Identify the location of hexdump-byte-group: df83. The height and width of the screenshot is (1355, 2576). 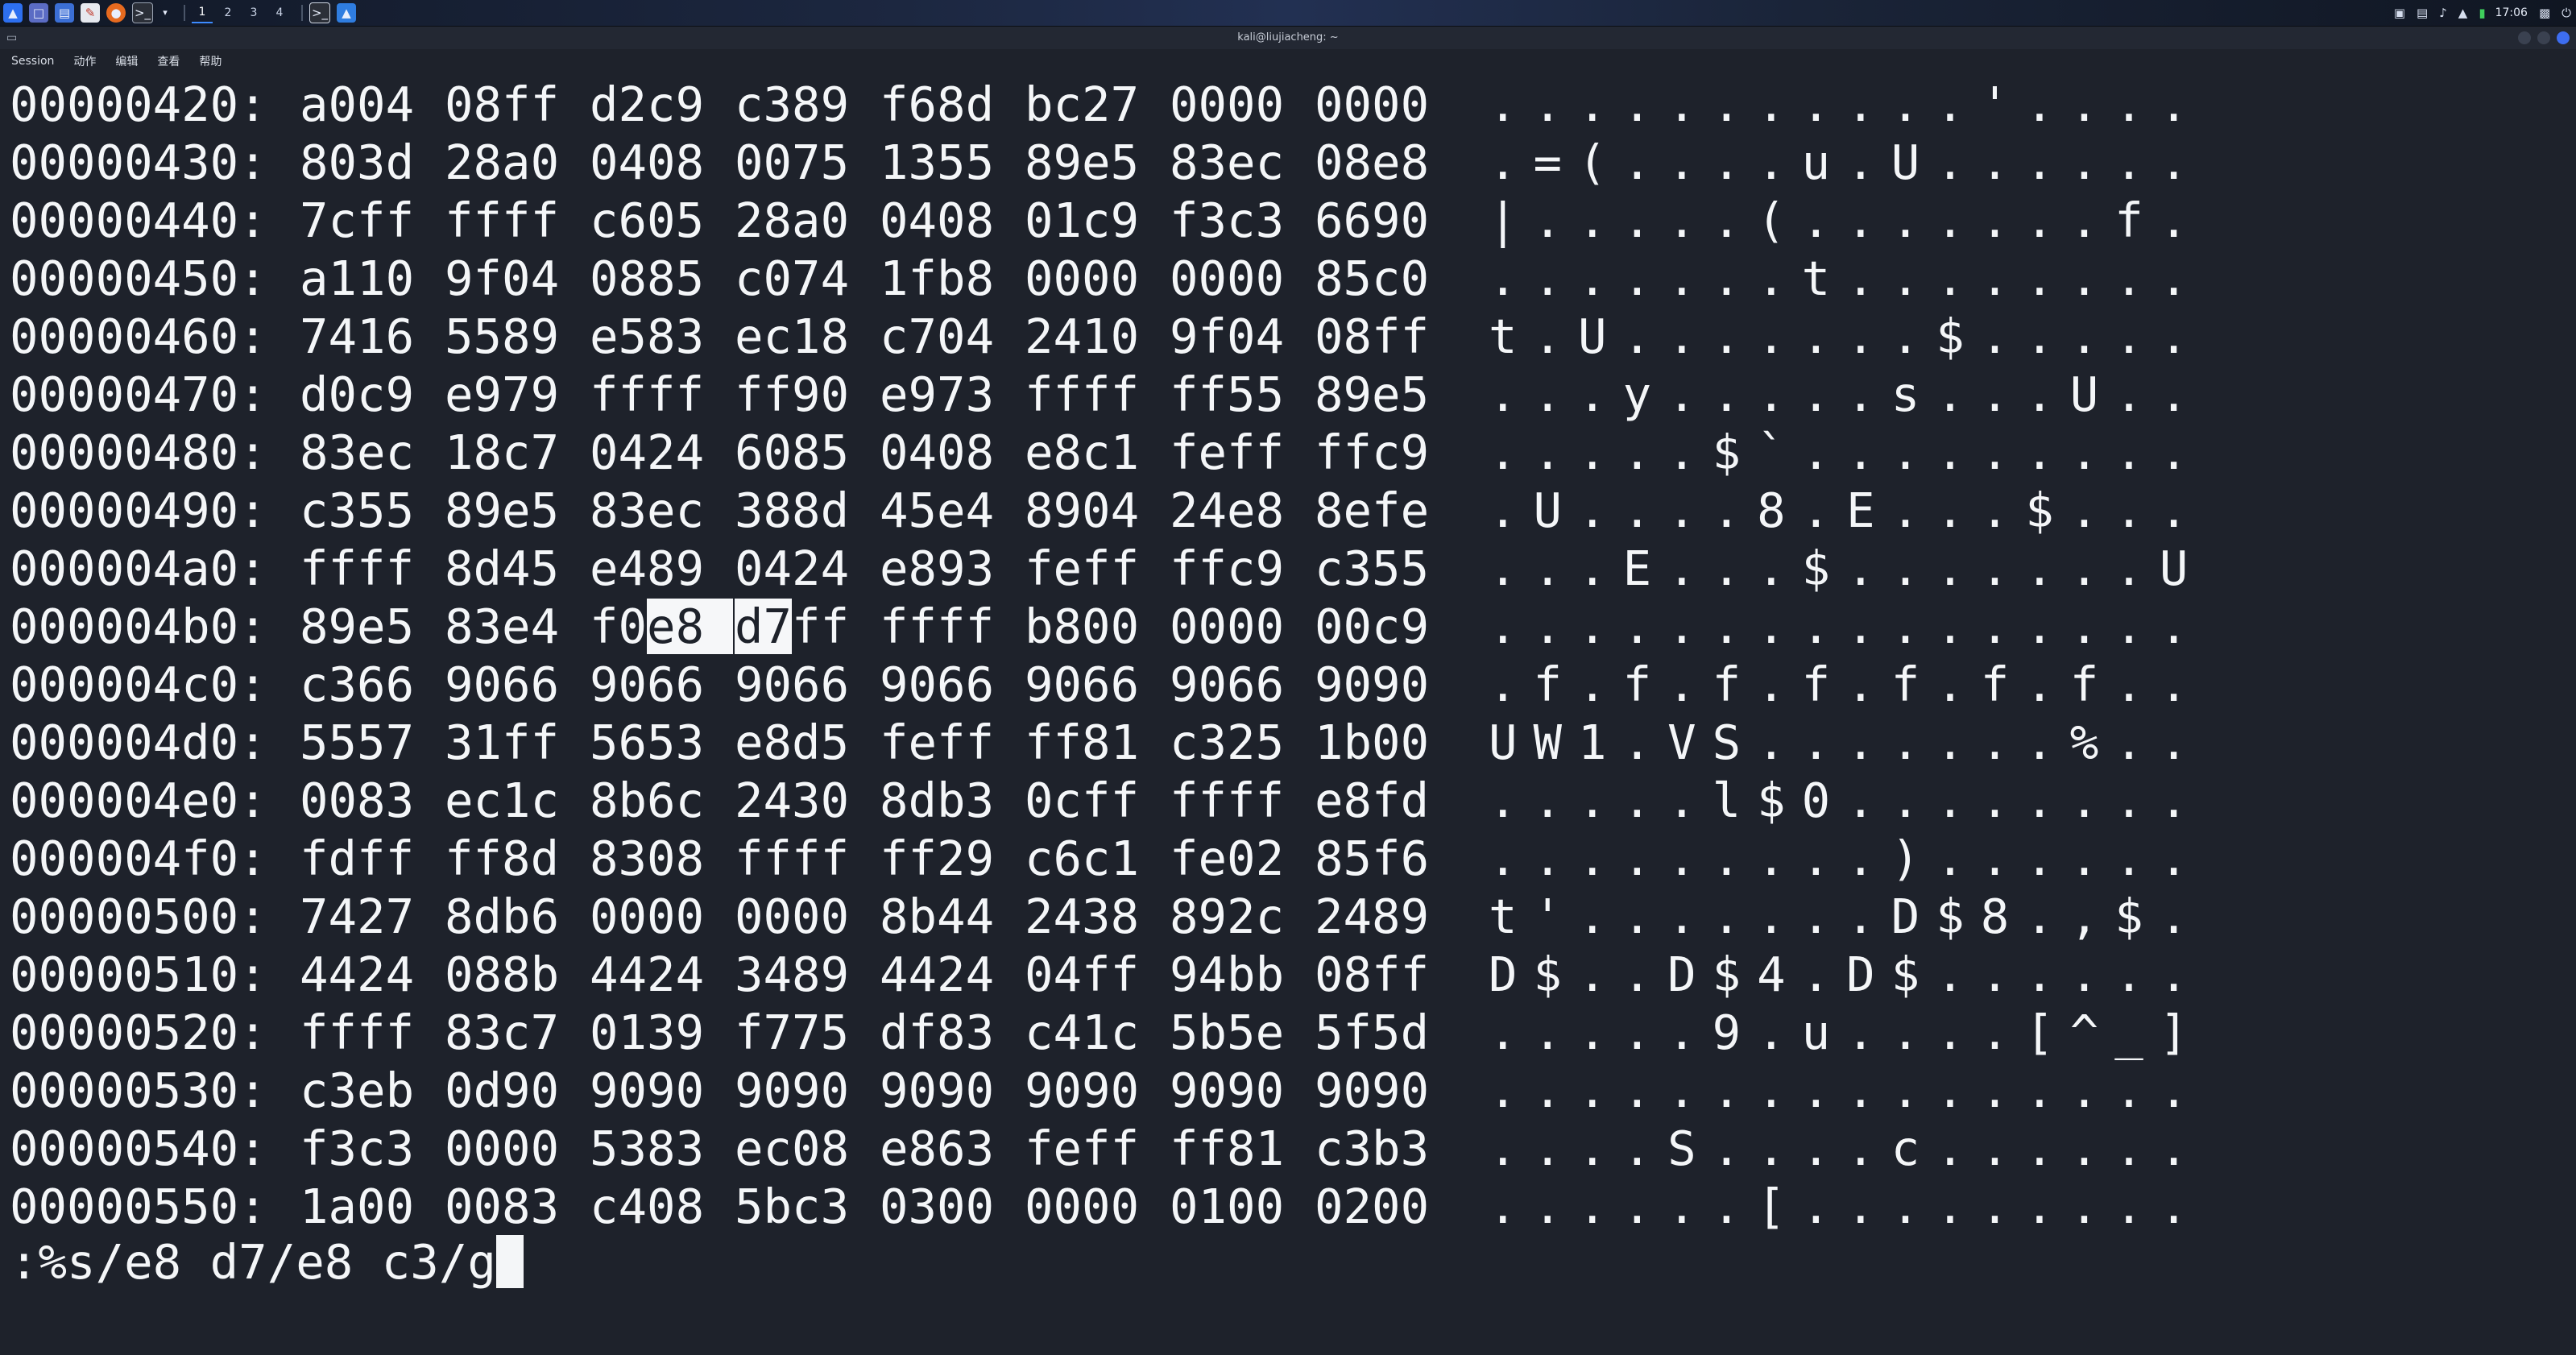
(937, 1033).